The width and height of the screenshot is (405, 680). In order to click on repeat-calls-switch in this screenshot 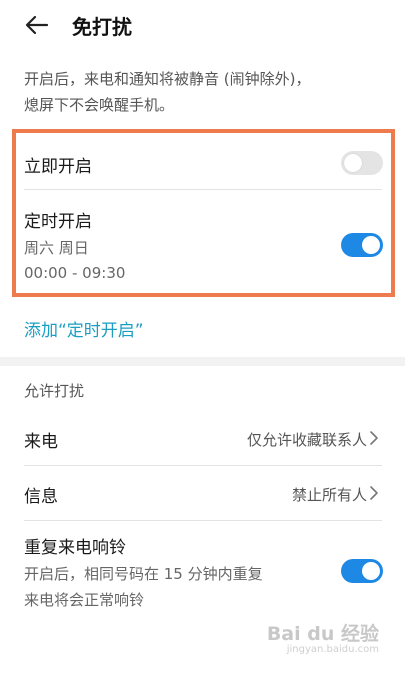, I will do `click(362, 571)`.